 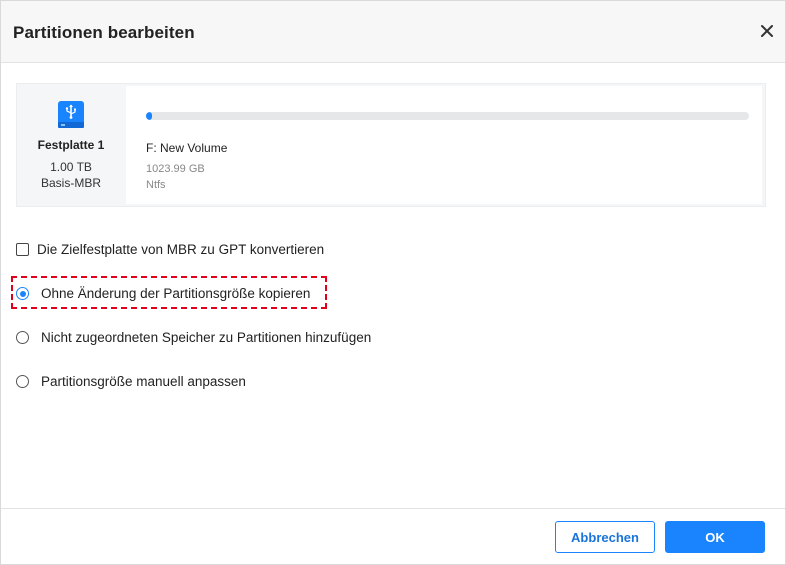 What do you see at coordinates (175, 169) in the screenshot?
I see `partition-size: 1023.99 GB` at bounding box center [175, 169].